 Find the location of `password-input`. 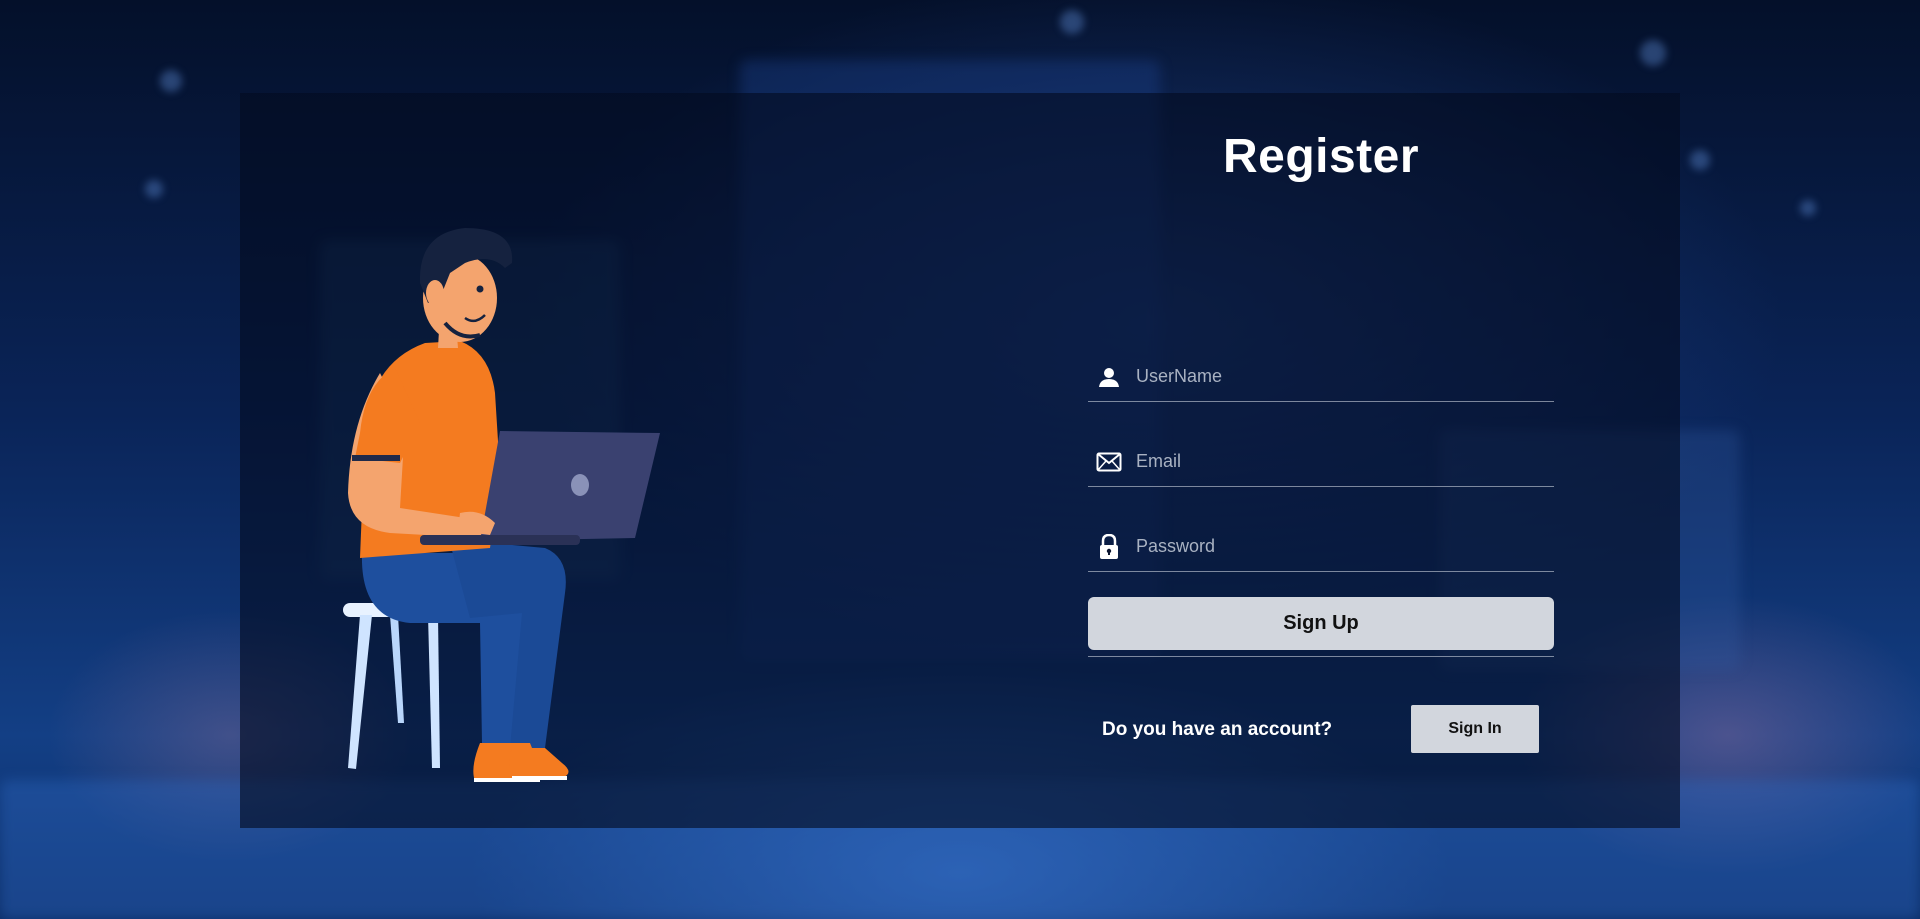

password-input is located at coordinates (1345, 546).